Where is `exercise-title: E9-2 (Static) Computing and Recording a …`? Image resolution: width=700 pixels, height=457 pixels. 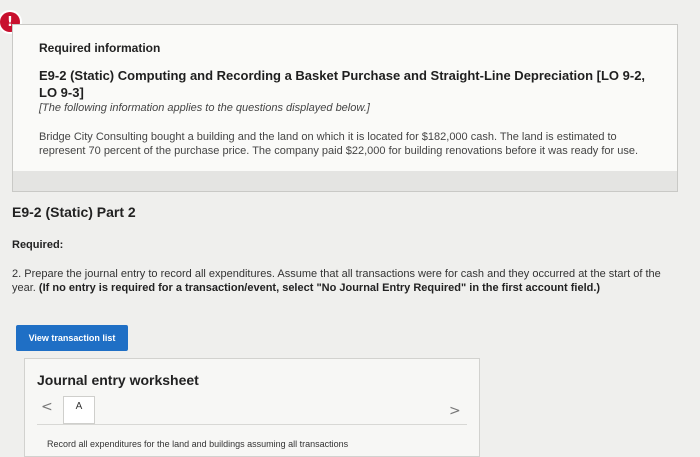 exercise-title: E9-2 (Static) Computing and Recording a … is located at coordinates (342, 84).